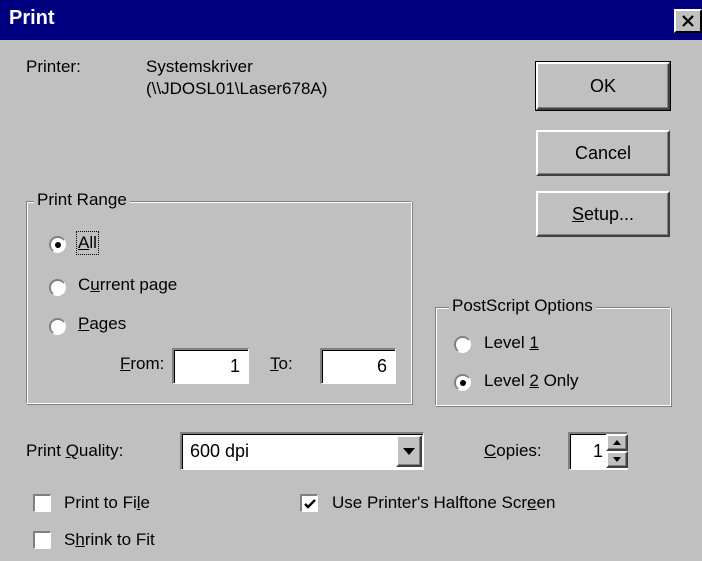 The height and width of the screenshot is (561, 702). Describe the element at coordinates (82, 200) in the screenshot. I see `print-range-label: Print Range` at that location.